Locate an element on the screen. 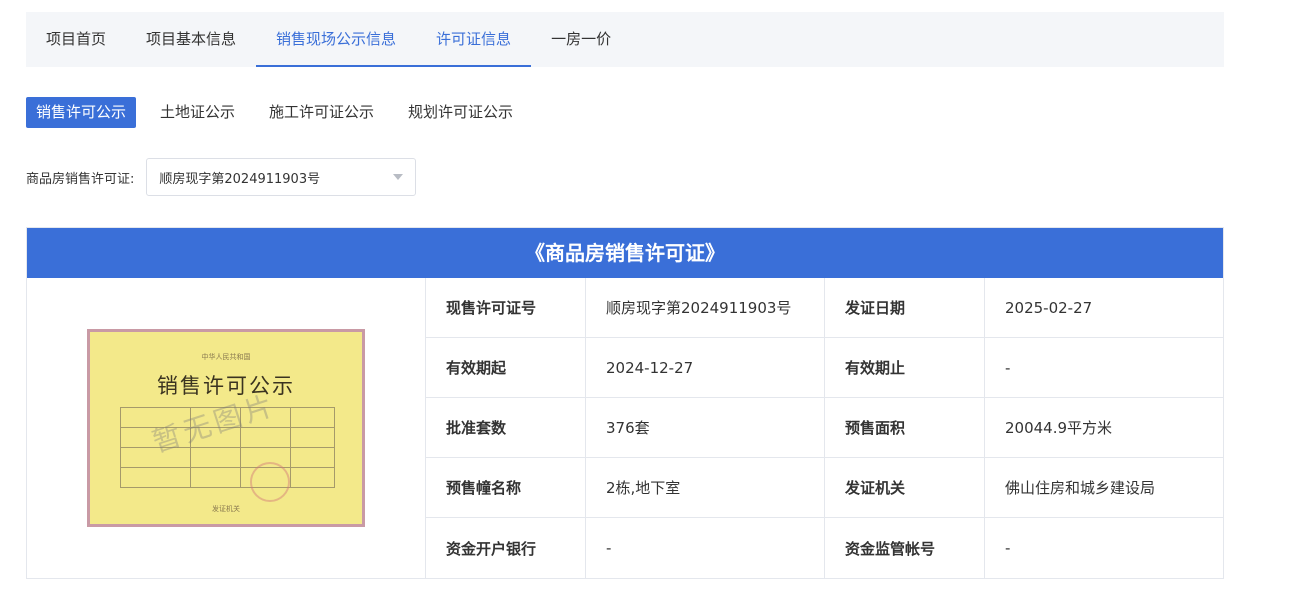  label-valid-to: 有效期止 is located at coordinates (905, 368).